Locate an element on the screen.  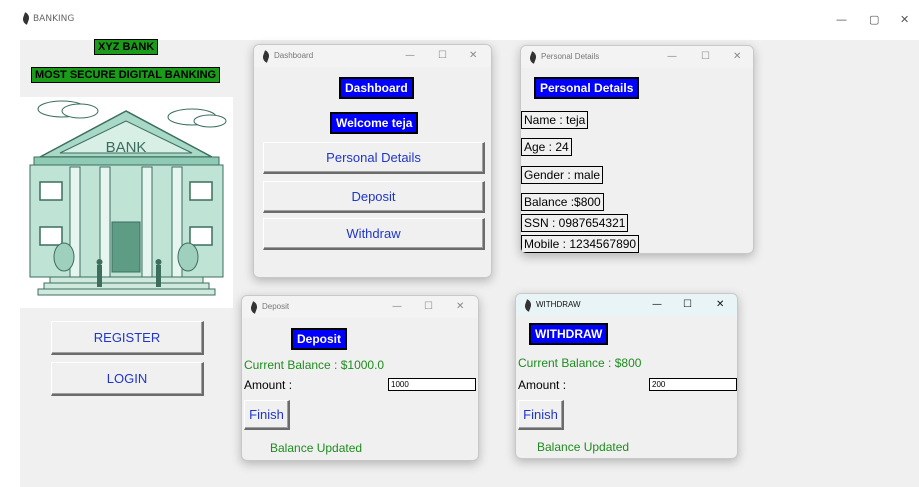
bank-name-label: XYZ BANK is located at coordinates (126, 47).